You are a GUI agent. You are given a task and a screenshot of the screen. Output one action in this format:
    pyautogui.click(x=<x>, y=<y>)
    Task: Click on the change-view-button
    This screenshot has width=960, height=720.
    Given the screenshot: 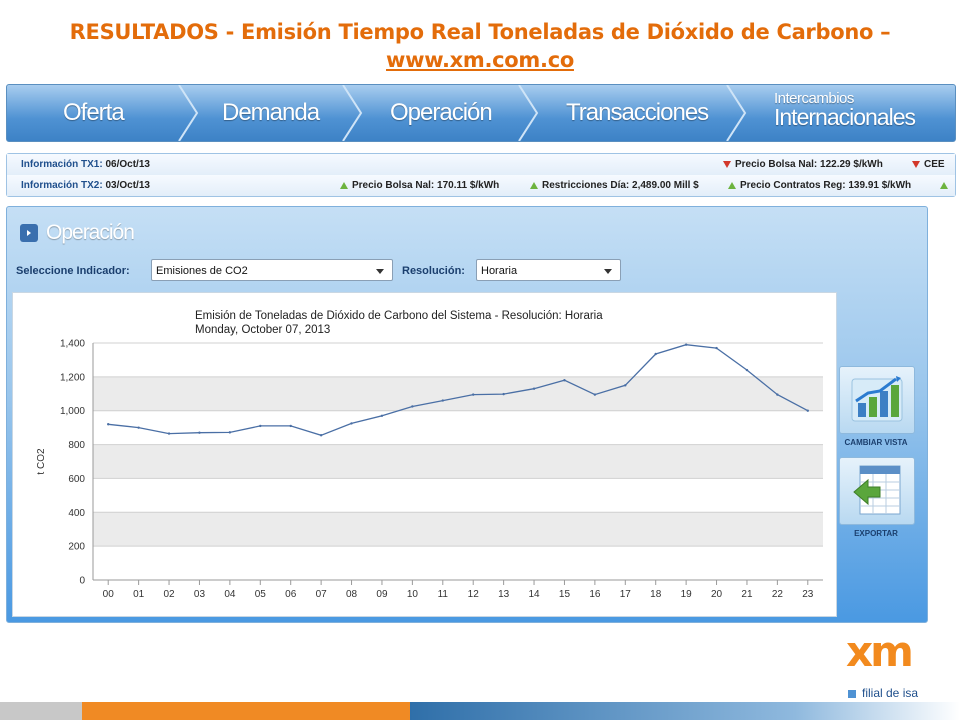 What is the action you would take?
    pyautogui.click(x=877, y=400)
    